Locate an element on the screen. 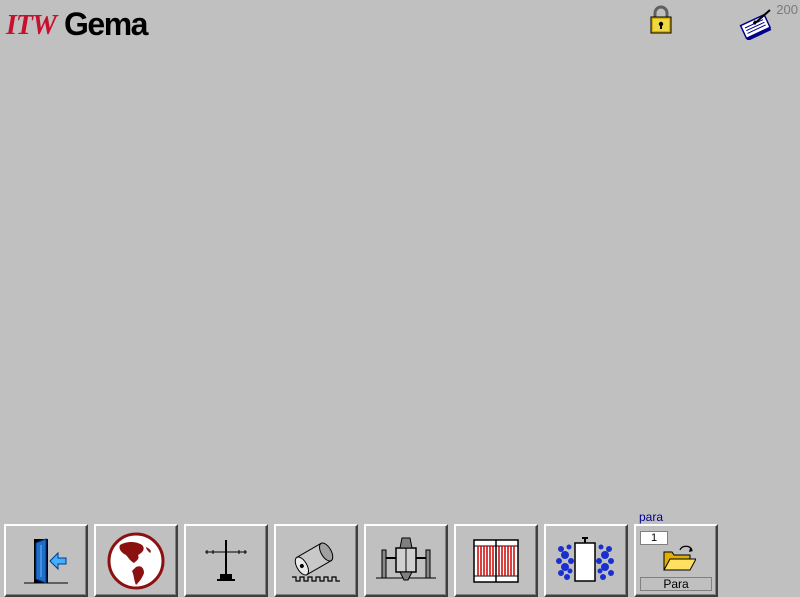 The image size is (800, 597). notepad-pen-icon is located at coordinates (756, 25).